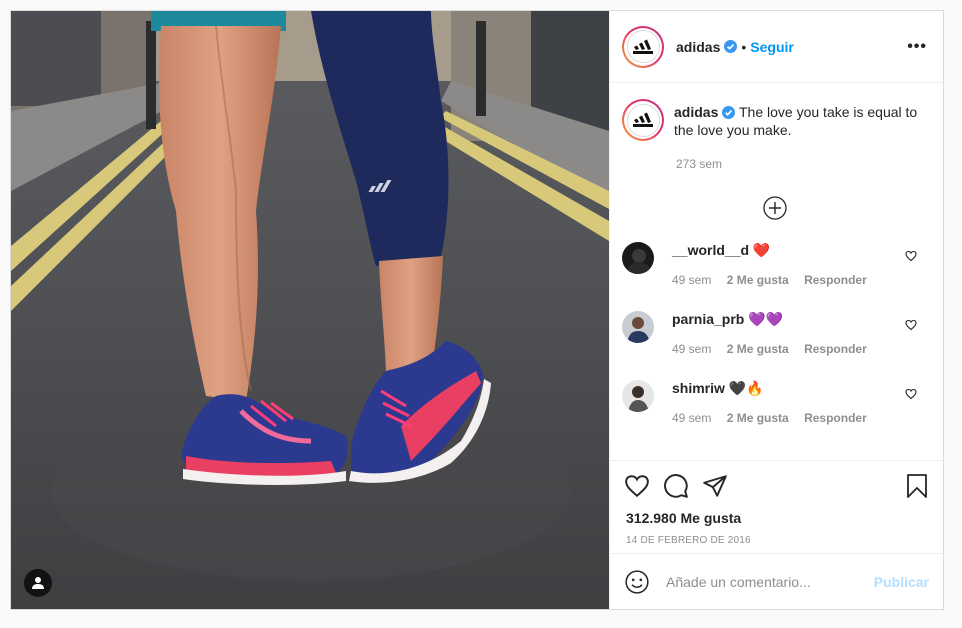 This screenshot has height=628, width=962. Describe the element at coordinates (761, 250) in the screenshot. I see `comment-text: ❤️` at that location.